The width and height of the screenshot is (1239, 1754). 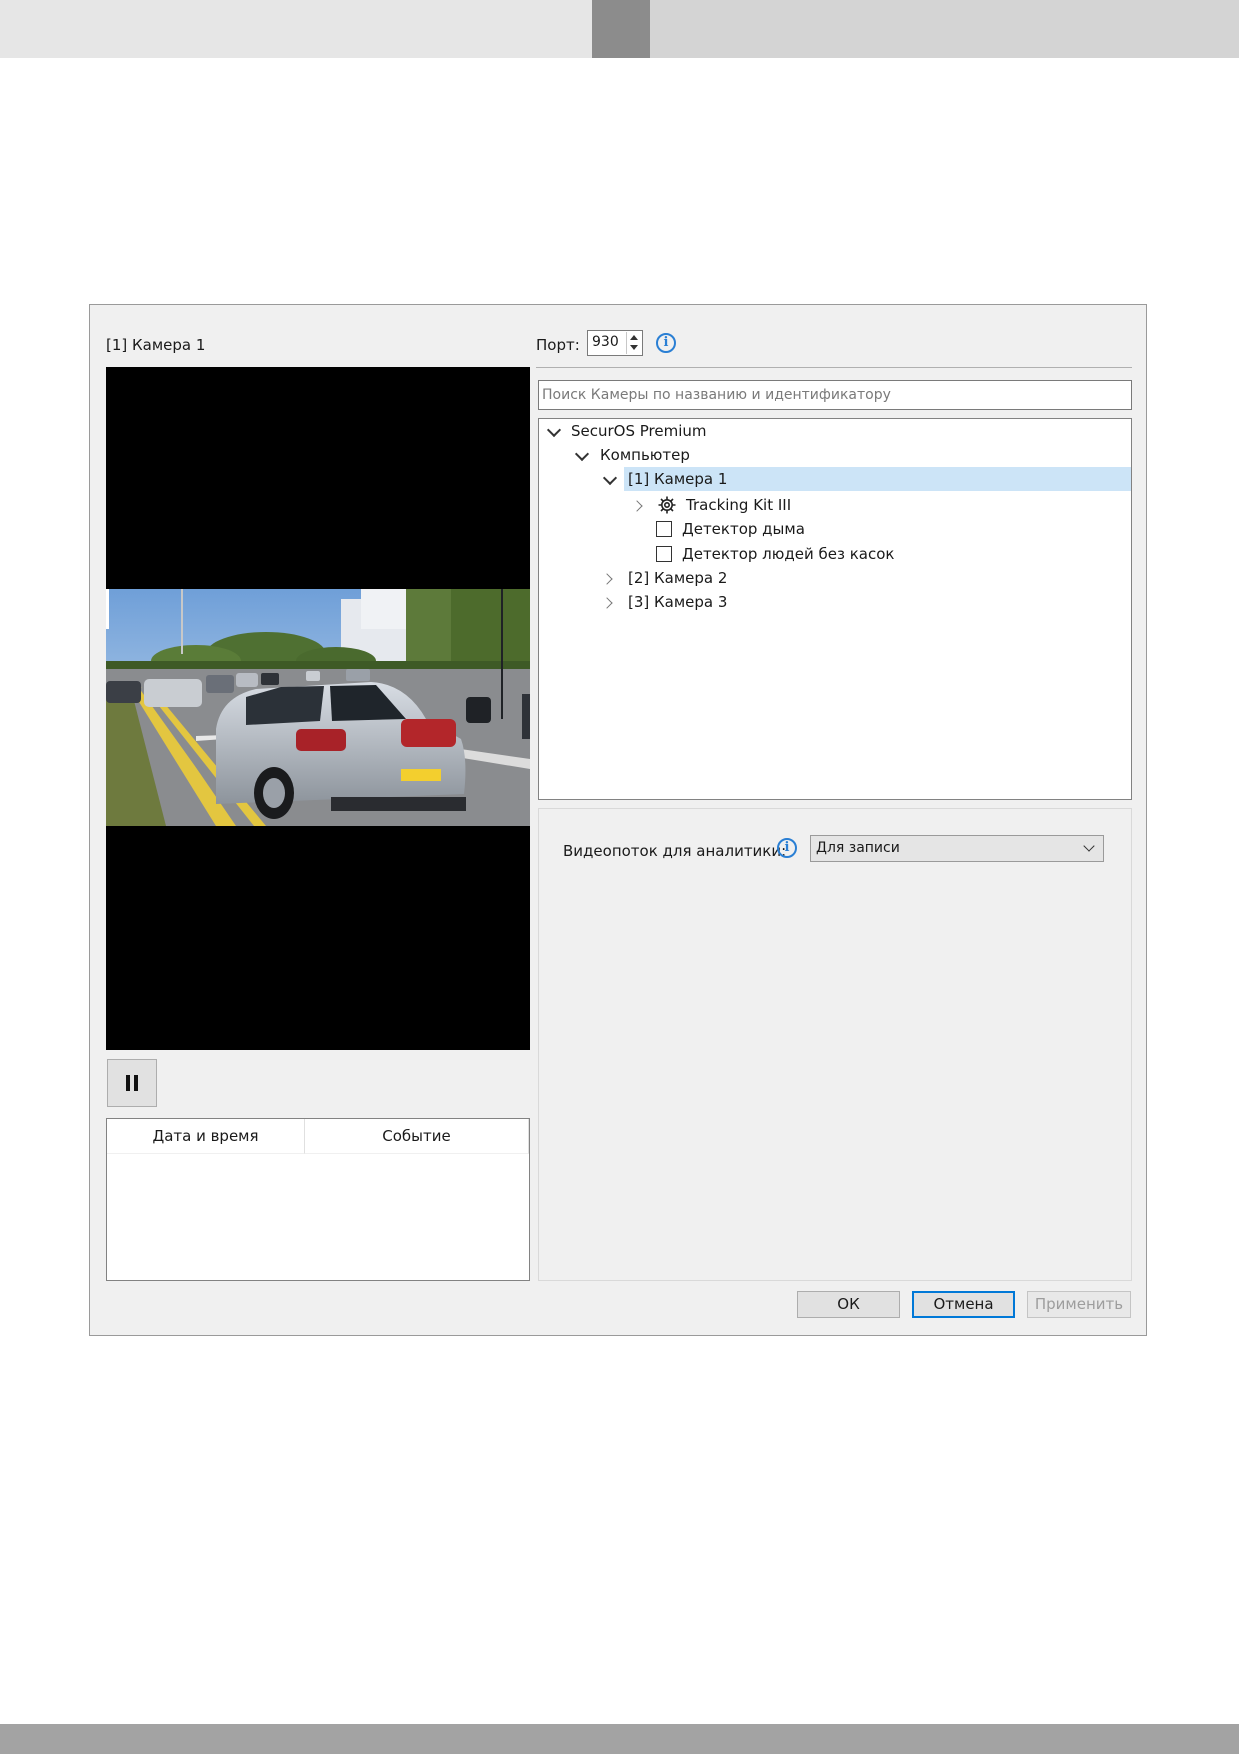 What do you see at coordinates (675, 851) in the screenshot?
I see `stream-label: Видеопоток для аналитики:` at bounding box center [675, 851].